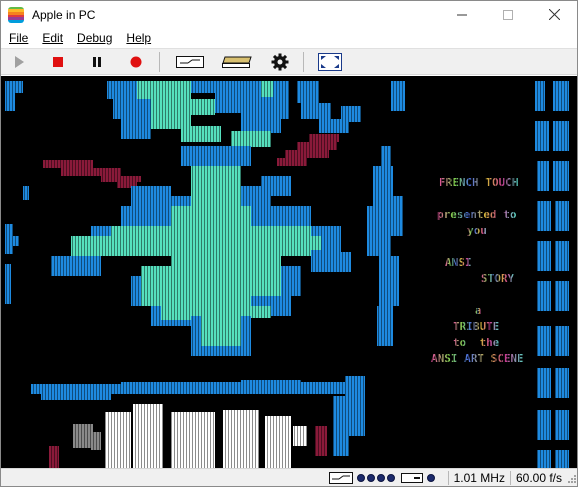 This screenshot has width=578, height=487. I want to click on drive-slot-icon, so click(411, 477).